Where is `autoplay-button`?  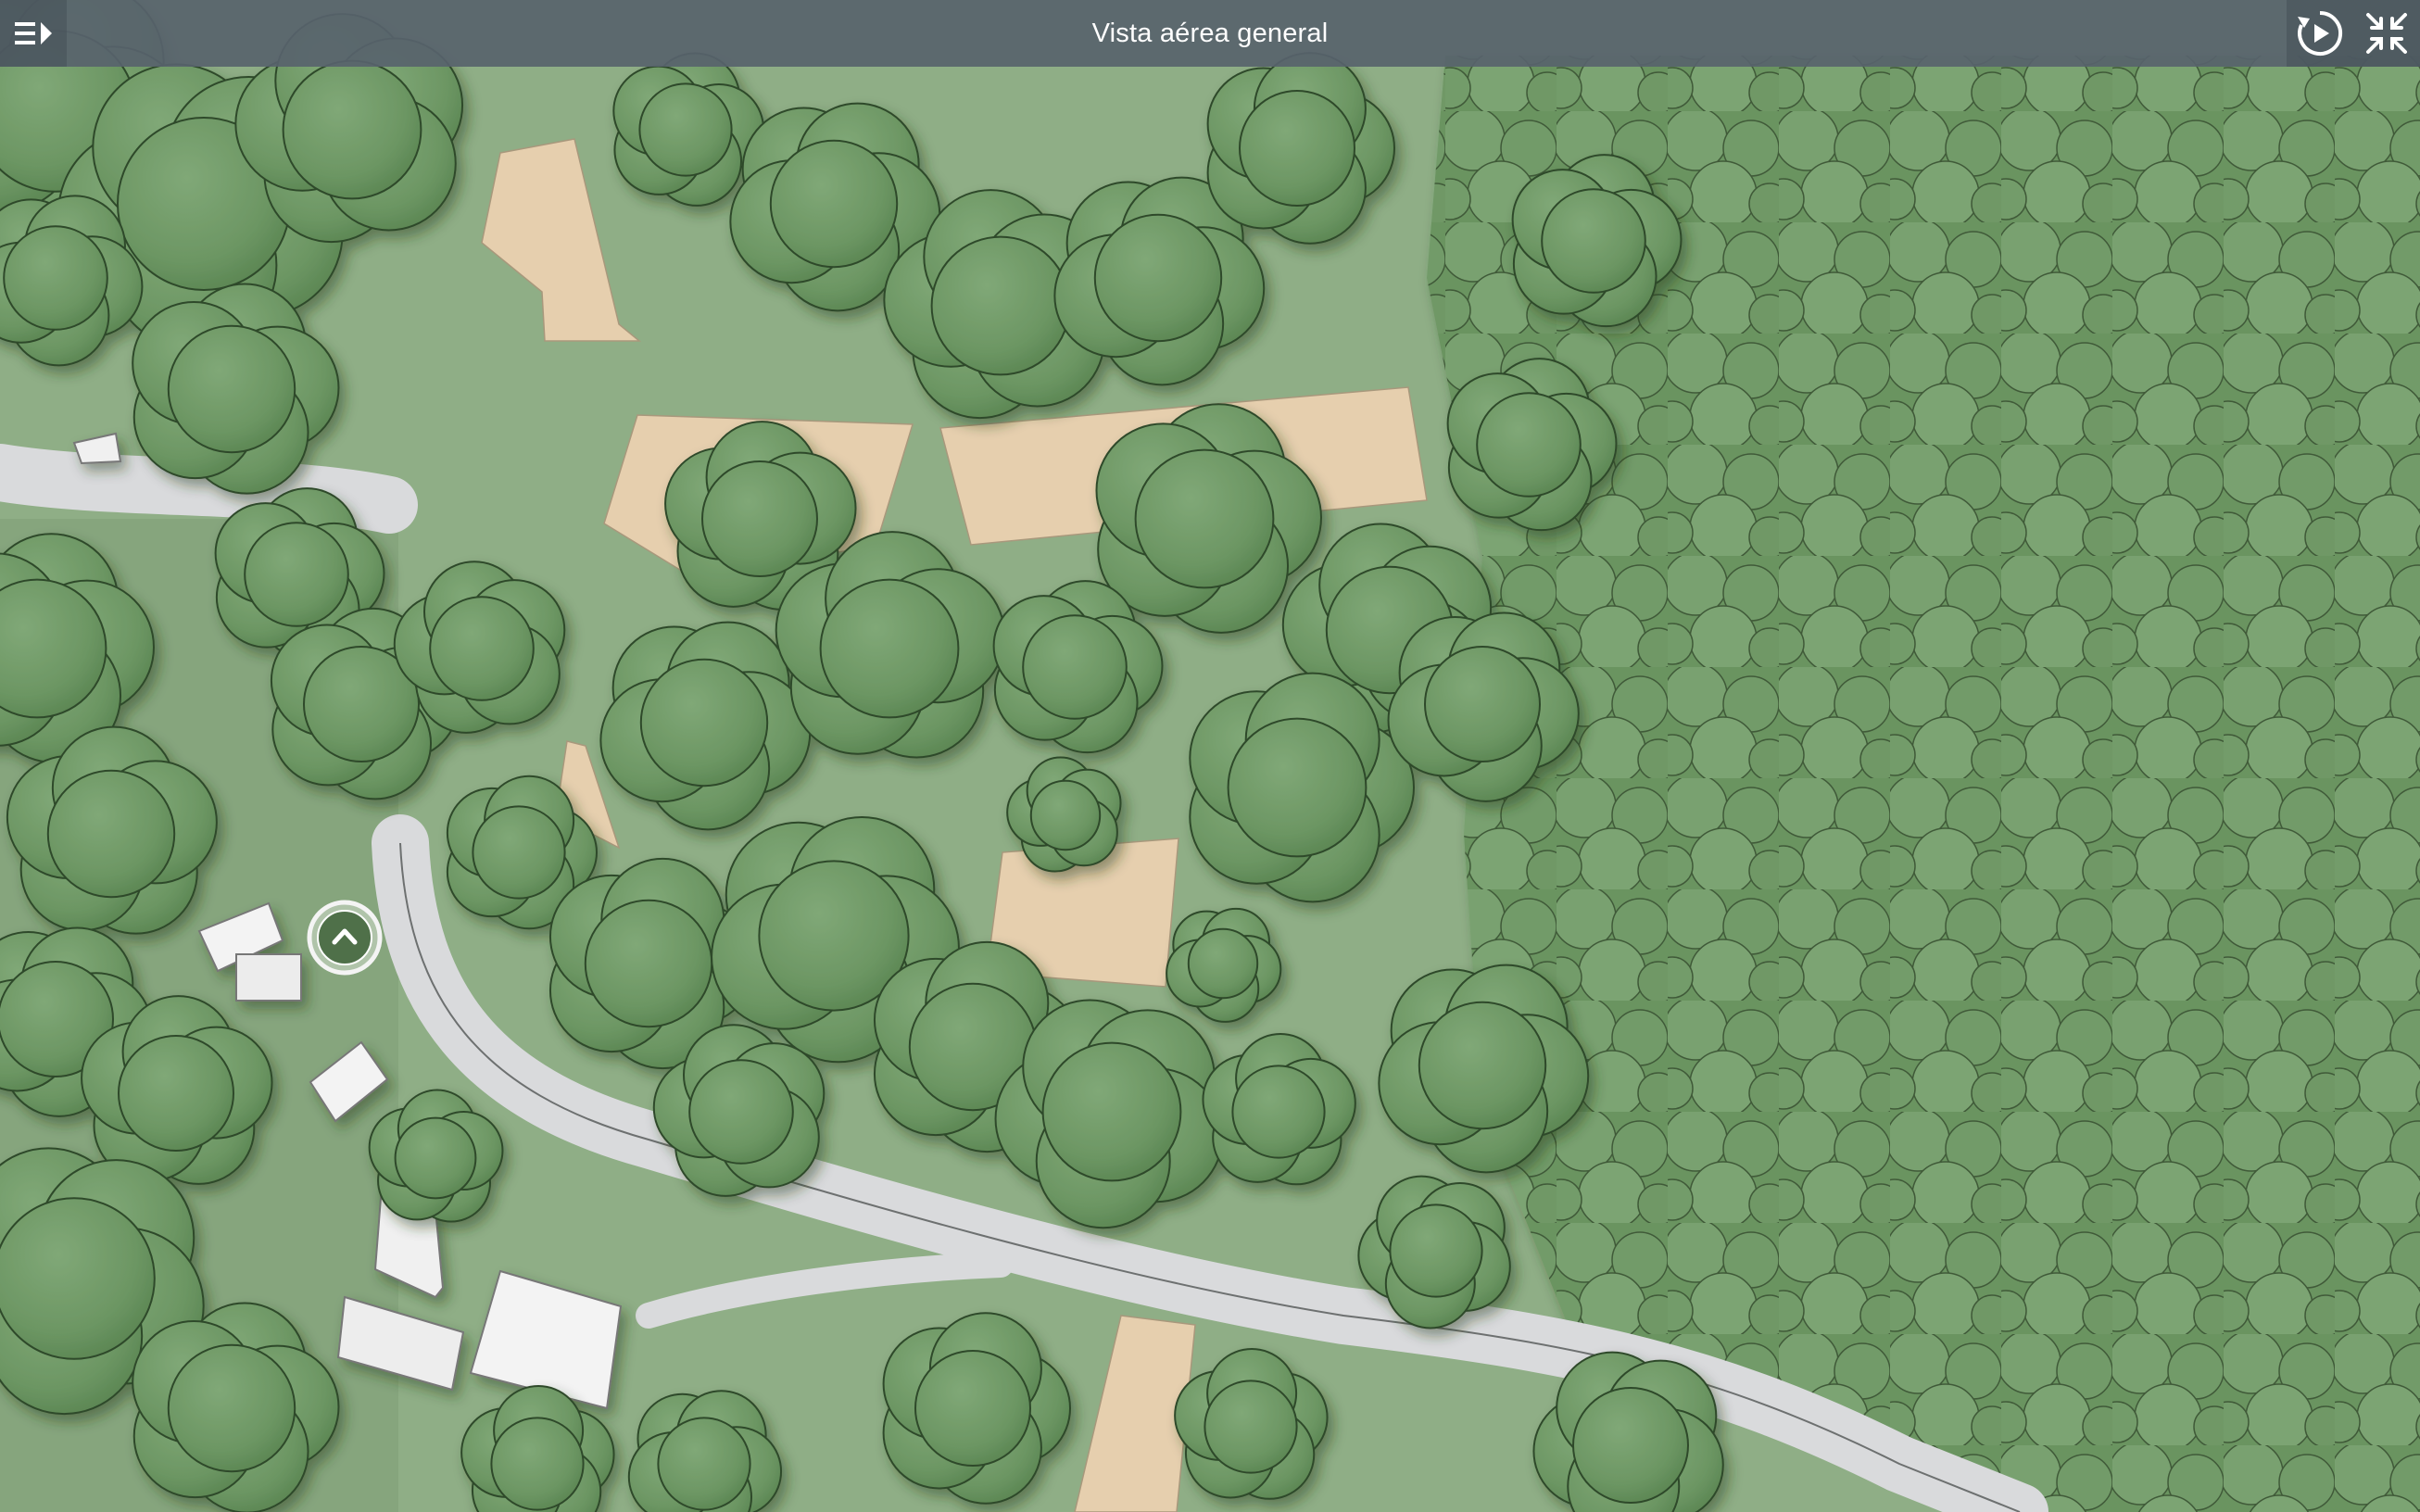 autoplay-button is located at coordinates (2320, 33).